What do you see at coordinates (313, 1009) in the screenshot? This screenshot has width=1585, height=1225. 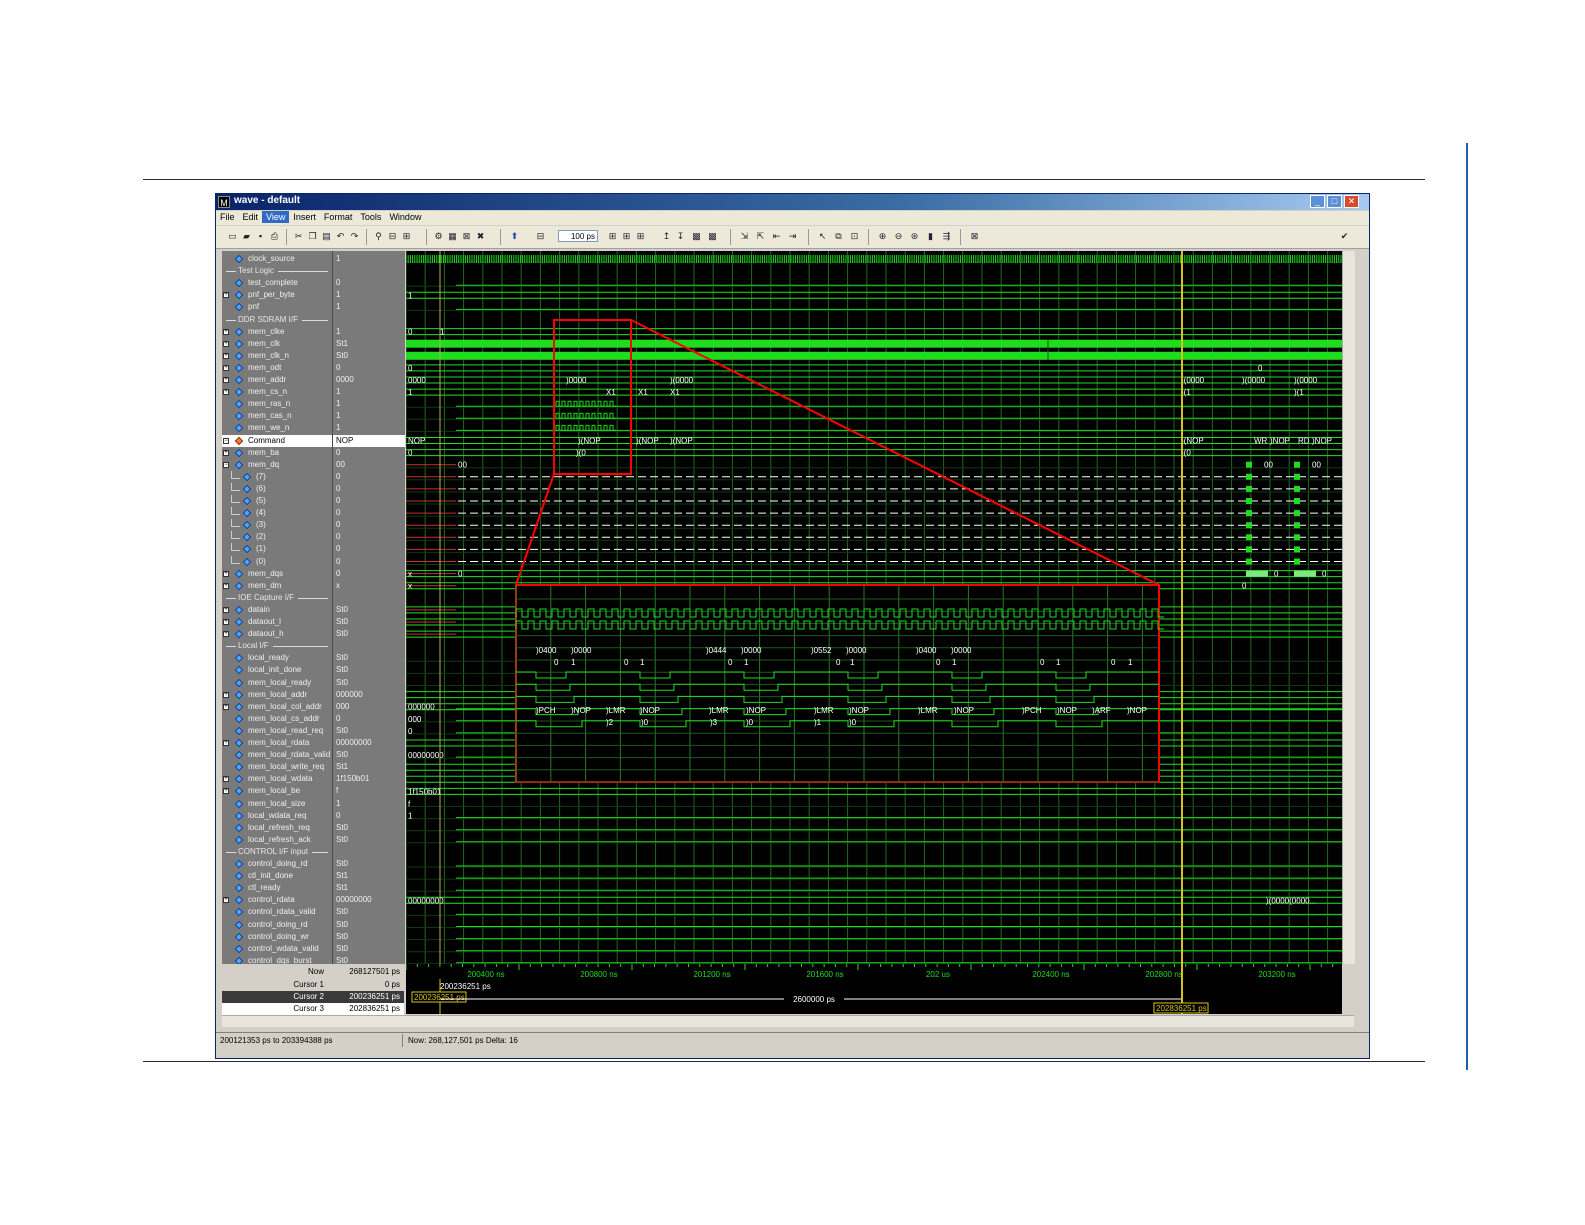 I see `cursor-row-3: Cursor 3 202836251 ps` at bounding box center [313, 1009].